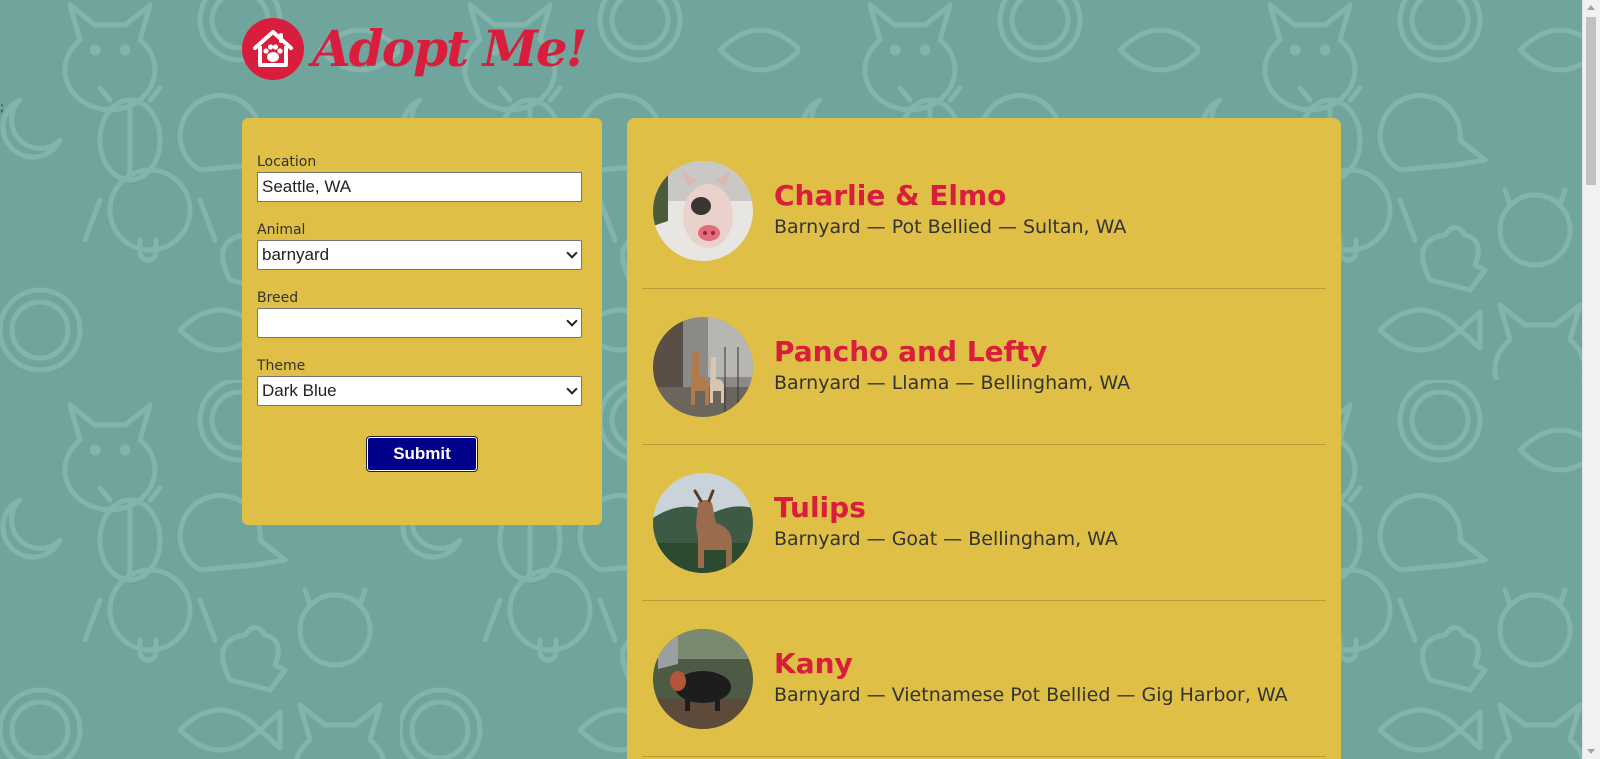 The height and width of the screenshot is (759, 1600). I want to click on scrollbar-thumb, so click(1591, 101).